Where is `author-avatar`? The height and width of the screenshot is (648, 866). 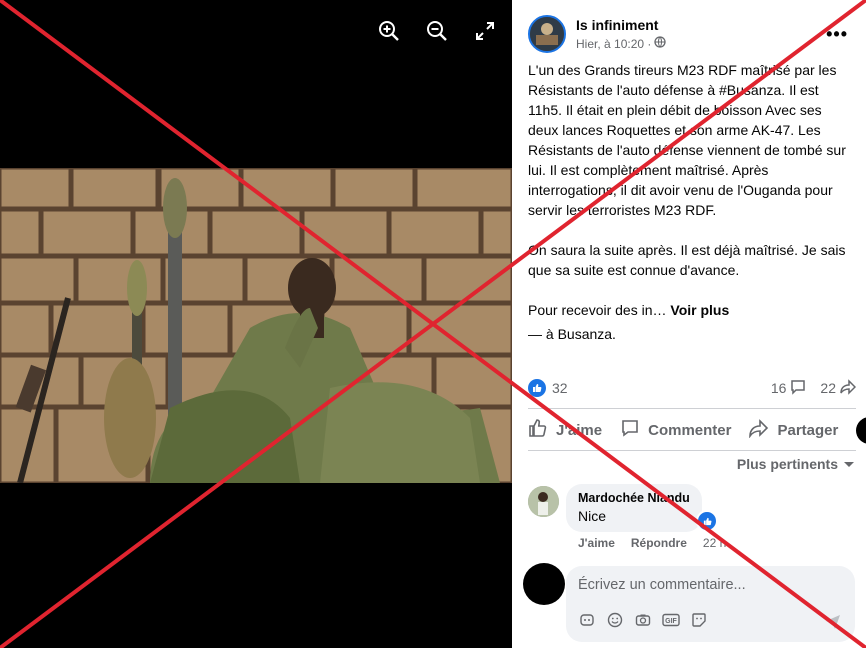 author-avatar is located at coordinates (547, 34).